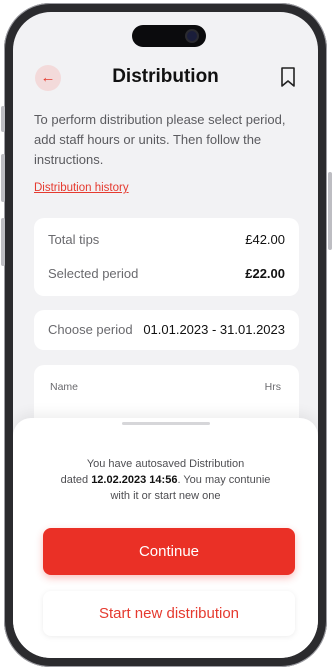 Image resolution: width=333 pixels, height=672 pixels. Describe the element at coordinates (169, 613) in the screenshot. I see `start-new-distribution-button: Start new distribution` at that location.